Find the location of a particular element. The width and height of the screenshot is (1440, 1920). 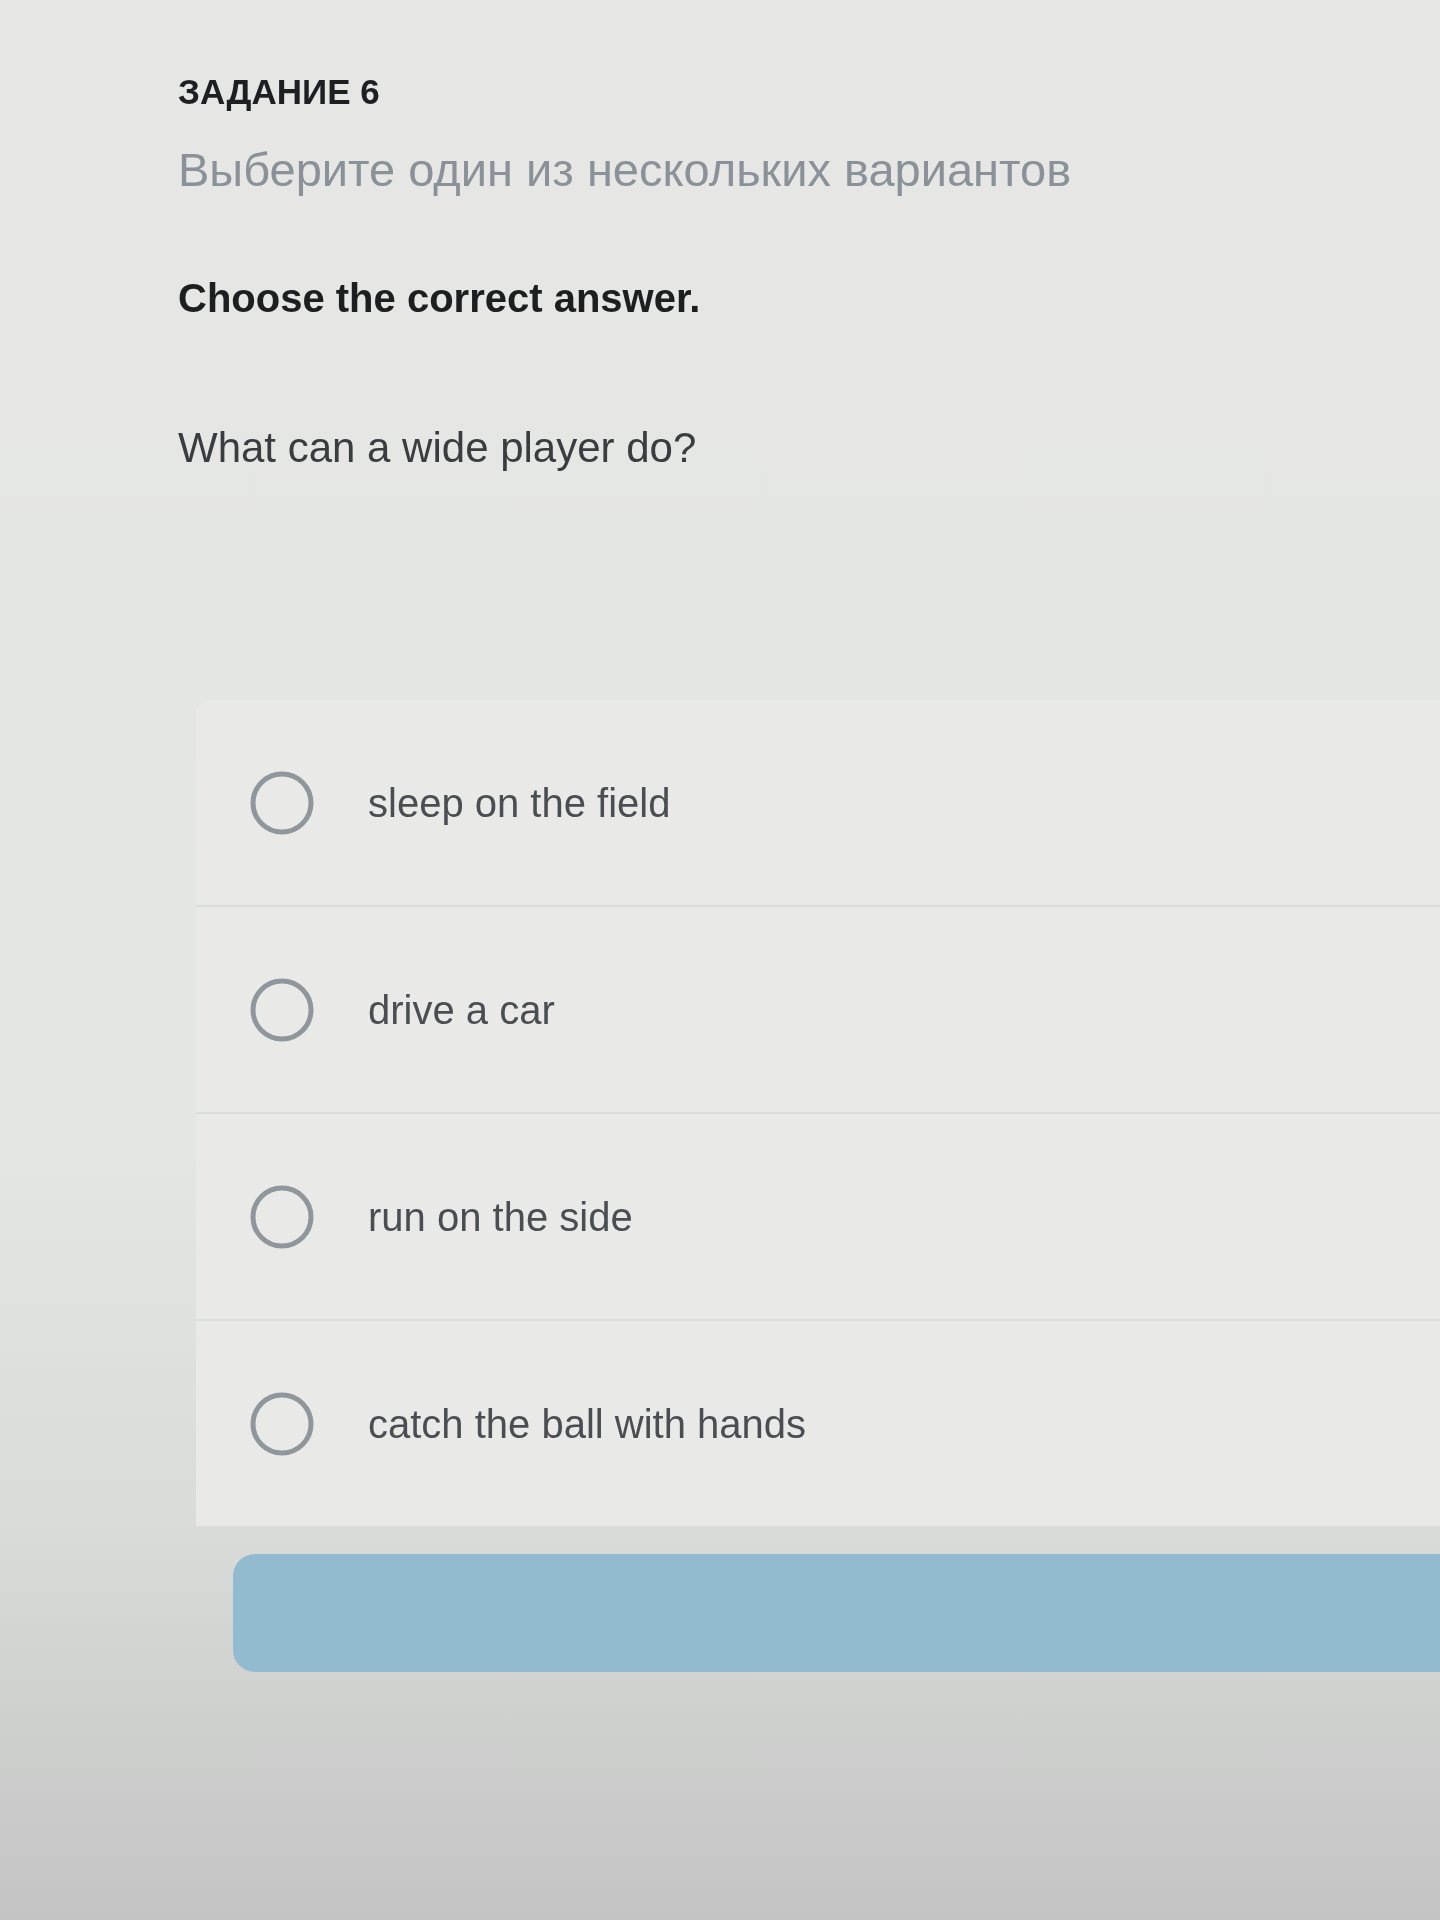

option-label: catch the ball with hands is located at coordinates (587, 1423).